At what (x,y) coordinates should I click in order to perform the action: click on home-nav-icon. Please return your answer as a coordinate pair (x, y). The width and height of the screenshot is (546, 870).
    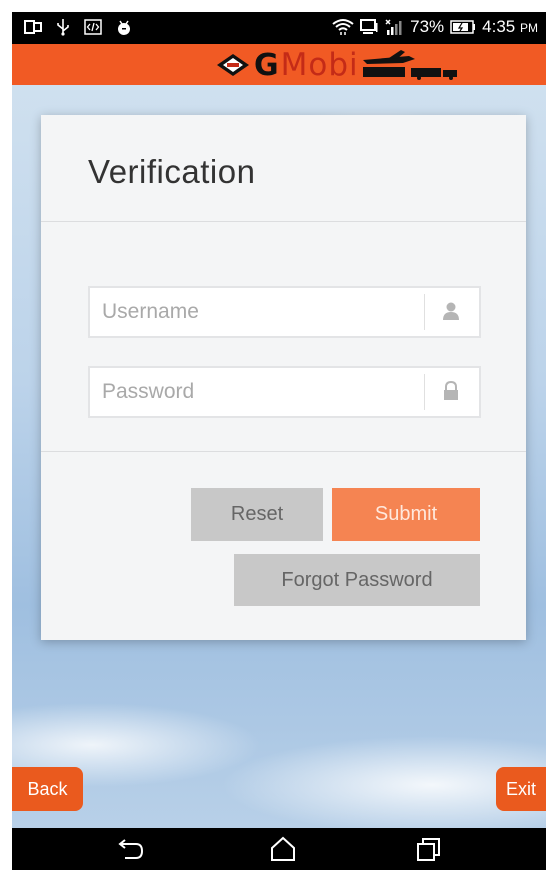
    Looking at the image, I should click on (283, 849).